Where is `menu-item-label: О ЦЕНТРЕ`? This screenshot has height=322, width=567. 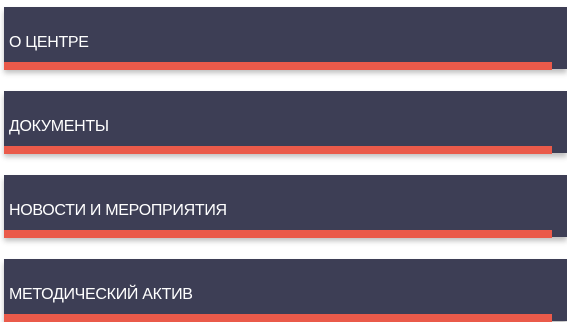
menu-item-label: О ЦЕНТРЕ is located at coordinates (49, 42).